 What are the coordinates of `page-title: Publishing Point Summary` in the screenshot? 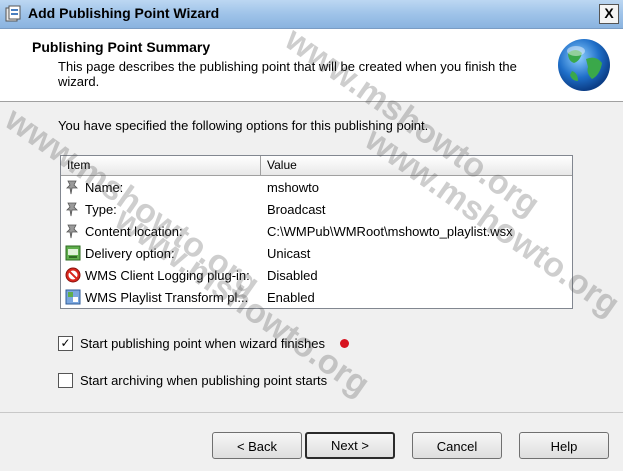 It's located at (121, 47).